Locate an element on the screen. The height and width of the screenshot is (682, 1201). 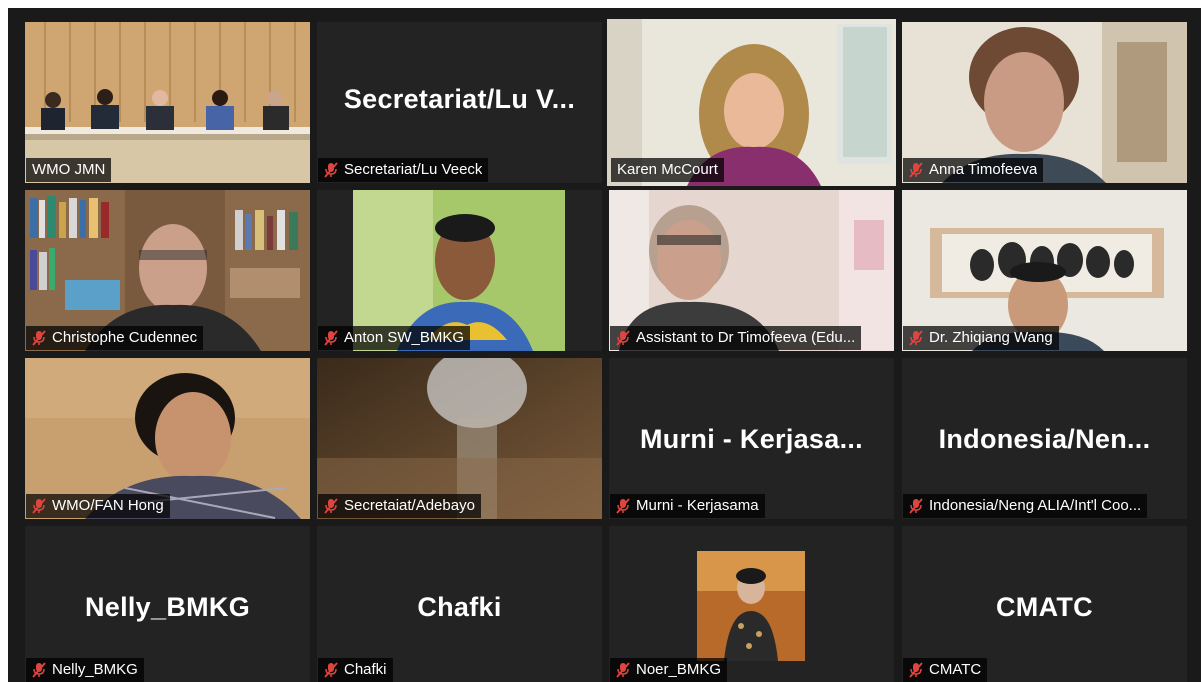
participant-tile-chafki: Chafki Chafki is located at coordinates (459, 604).